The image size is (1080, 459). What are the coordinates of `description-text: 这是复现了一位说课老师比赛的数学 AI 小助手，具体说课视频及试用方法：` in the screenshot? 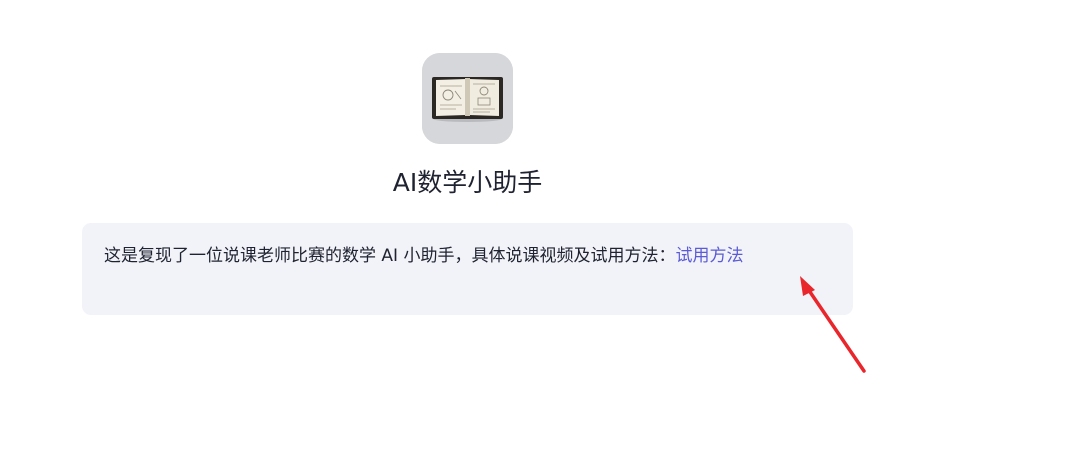 It's located at (390, 256).